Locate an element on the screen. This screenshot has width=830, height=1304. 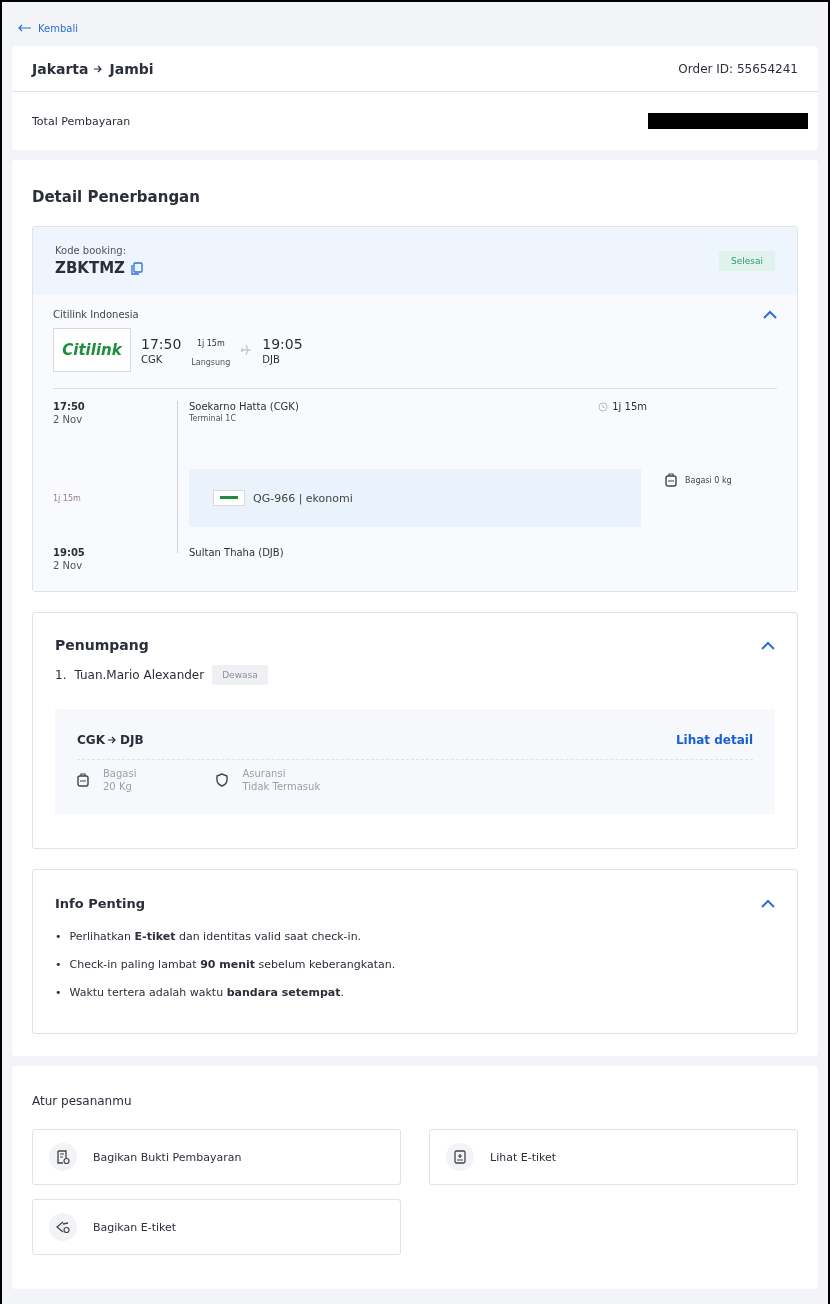
copy-icon is located at coordinates (136, 268).